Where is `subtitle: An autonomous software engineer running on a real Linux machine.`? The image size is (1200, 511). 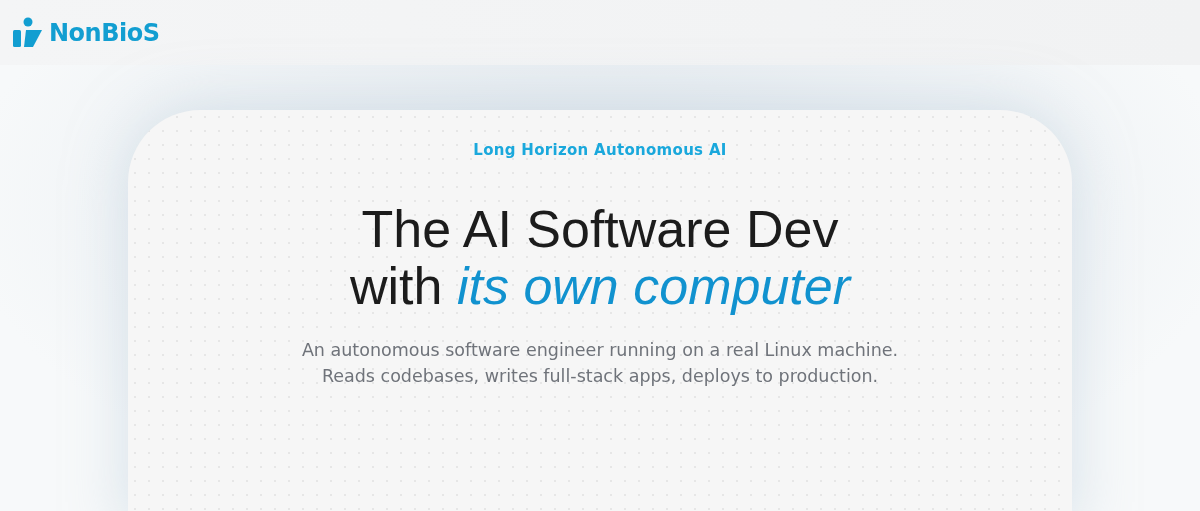
subtitle: An autonomous software engineer running on a real Linux machine. is located at coordinates (600, 350).